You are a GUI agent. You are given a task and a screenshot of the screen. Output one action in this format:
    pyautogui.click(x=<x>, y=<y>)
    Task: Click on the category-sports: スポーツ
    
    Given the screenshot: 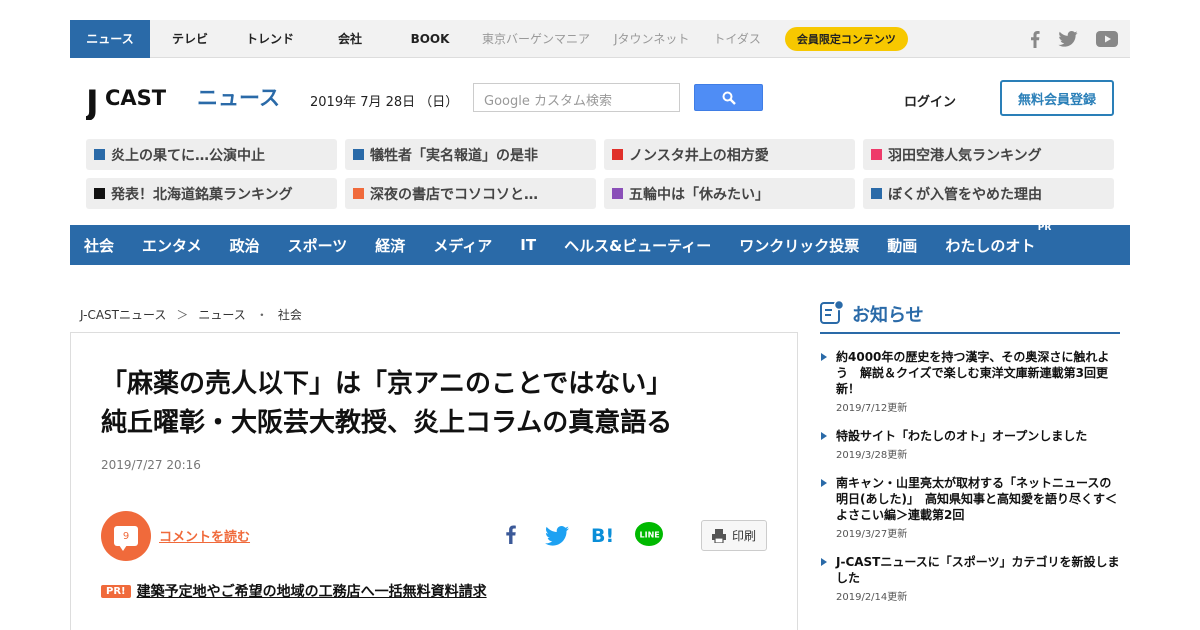 What is the action you would take?
    pyautogui.click(x=318, y=245)
    